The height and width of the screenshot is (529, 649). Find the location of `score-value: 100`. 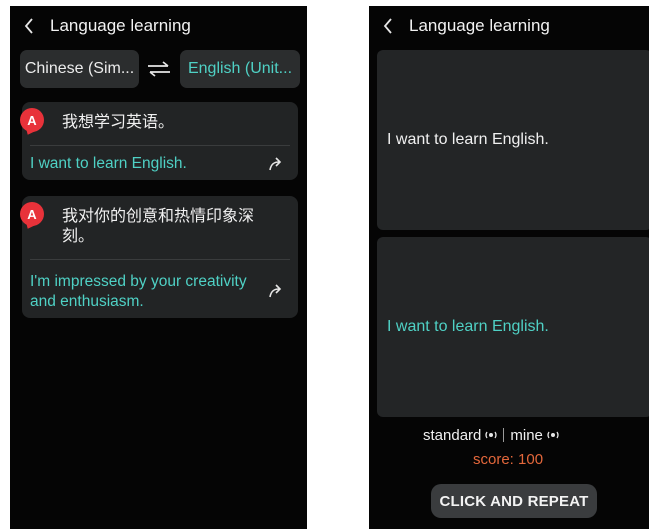

score-value: 100 is located at coordinates (531, 459).